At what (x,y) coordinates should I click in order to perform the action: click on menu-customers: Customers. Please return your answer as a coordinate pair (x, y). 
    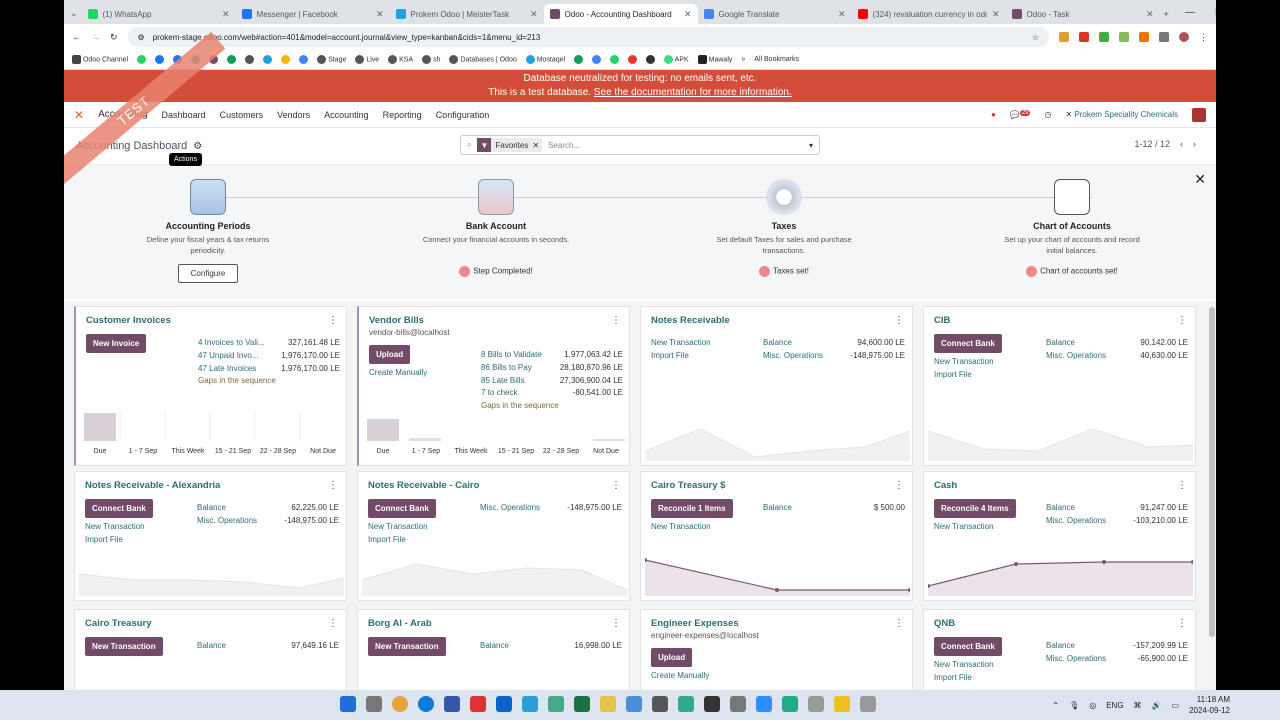
    Looking at the image, I should click on (242, 115).